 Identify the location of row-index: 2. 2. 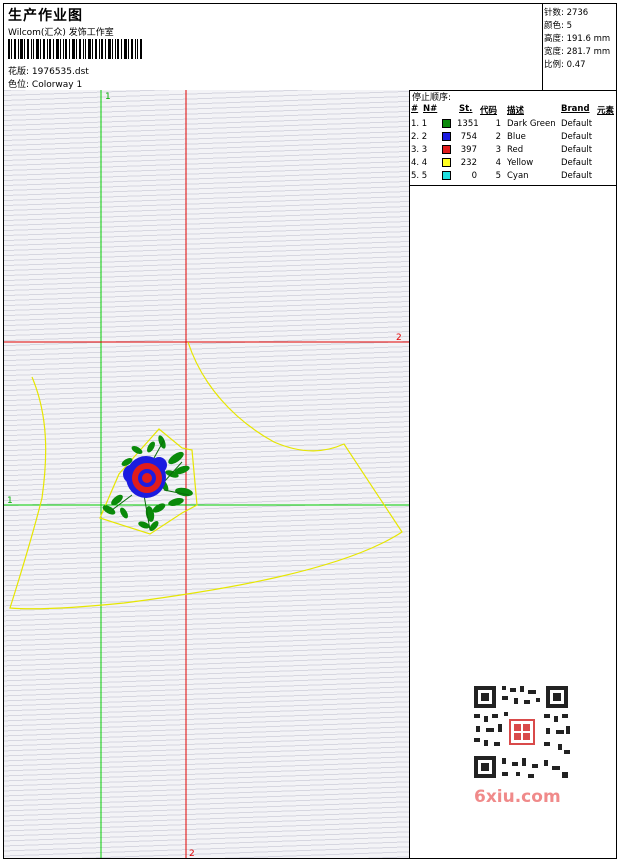
(419, 137).